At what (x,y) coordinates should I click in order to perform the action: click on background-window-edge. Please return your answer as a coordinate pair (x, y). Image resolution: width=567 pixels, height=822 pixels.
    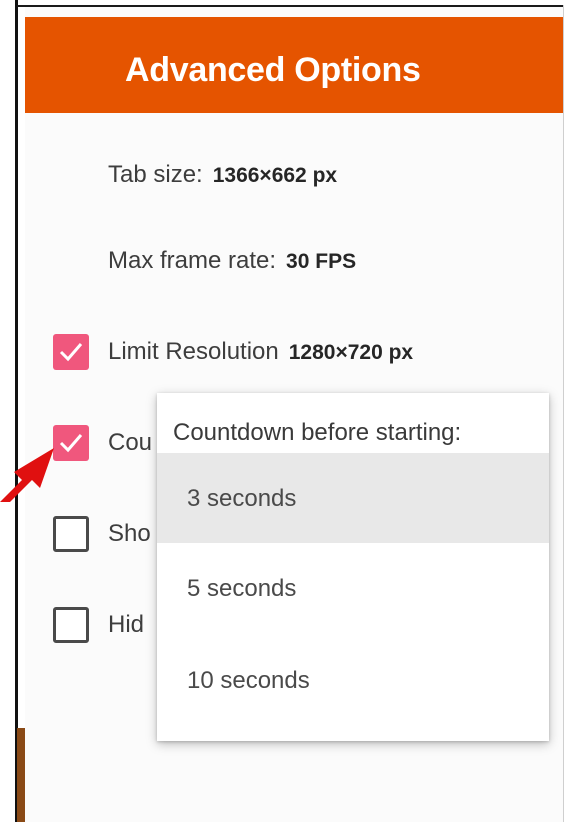
    Looking at the image, I should click on (9, 411).